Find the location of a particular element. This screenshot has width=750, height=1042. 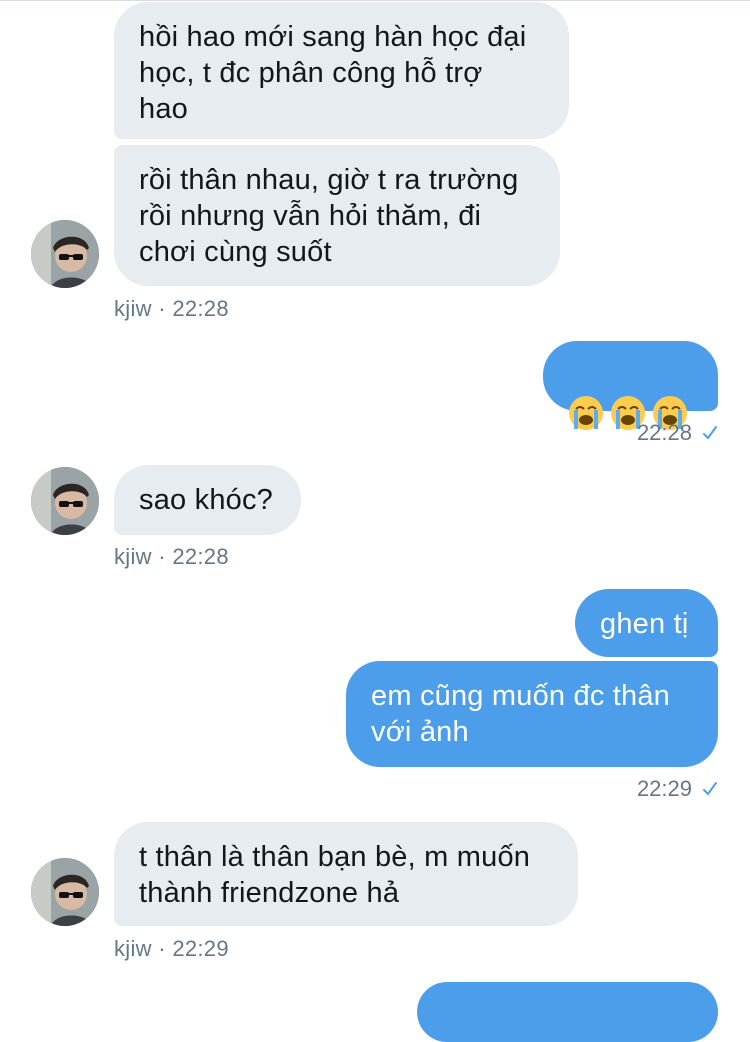

message-bubble-outgoing: ghen tị is located at coordinates (646, 623).